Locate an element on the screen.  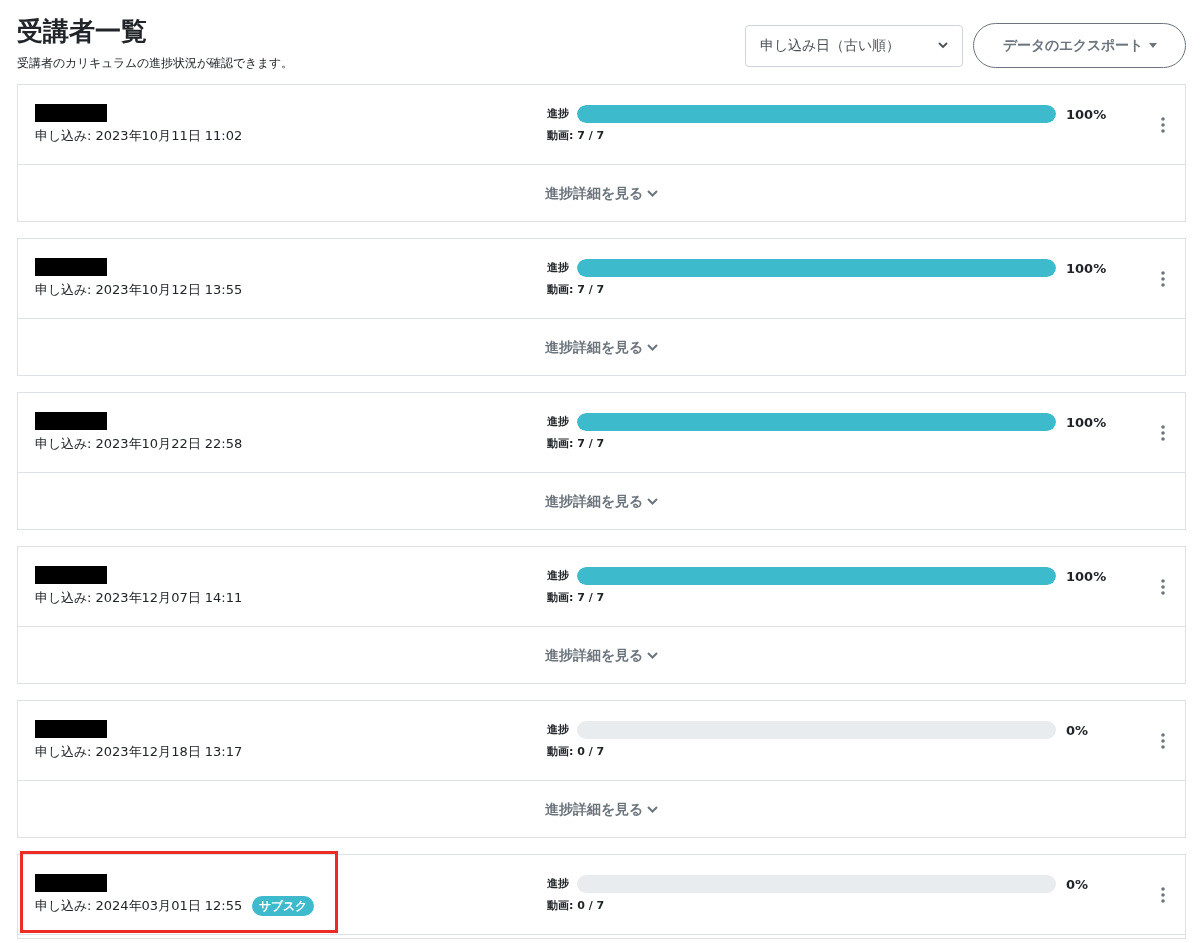
caret-icon is located at coordinates (1152, 45).